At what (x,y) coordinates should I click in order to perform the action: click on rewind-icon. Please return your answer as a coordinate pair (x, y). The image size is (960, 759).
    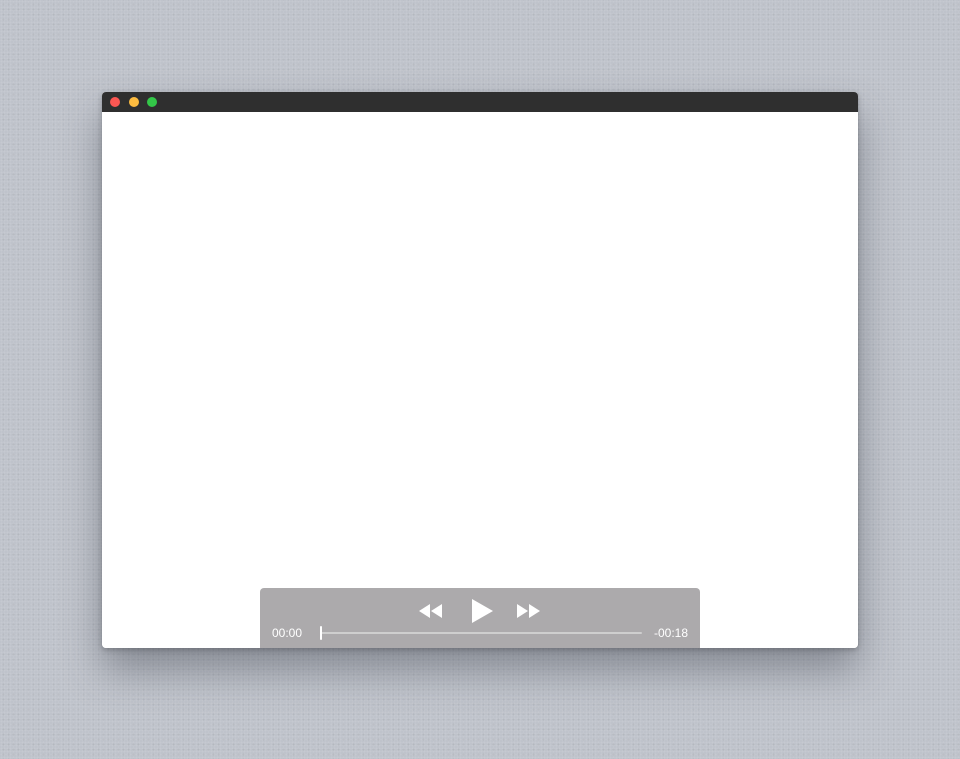
    Looking at the image, I should click on (430, 611).